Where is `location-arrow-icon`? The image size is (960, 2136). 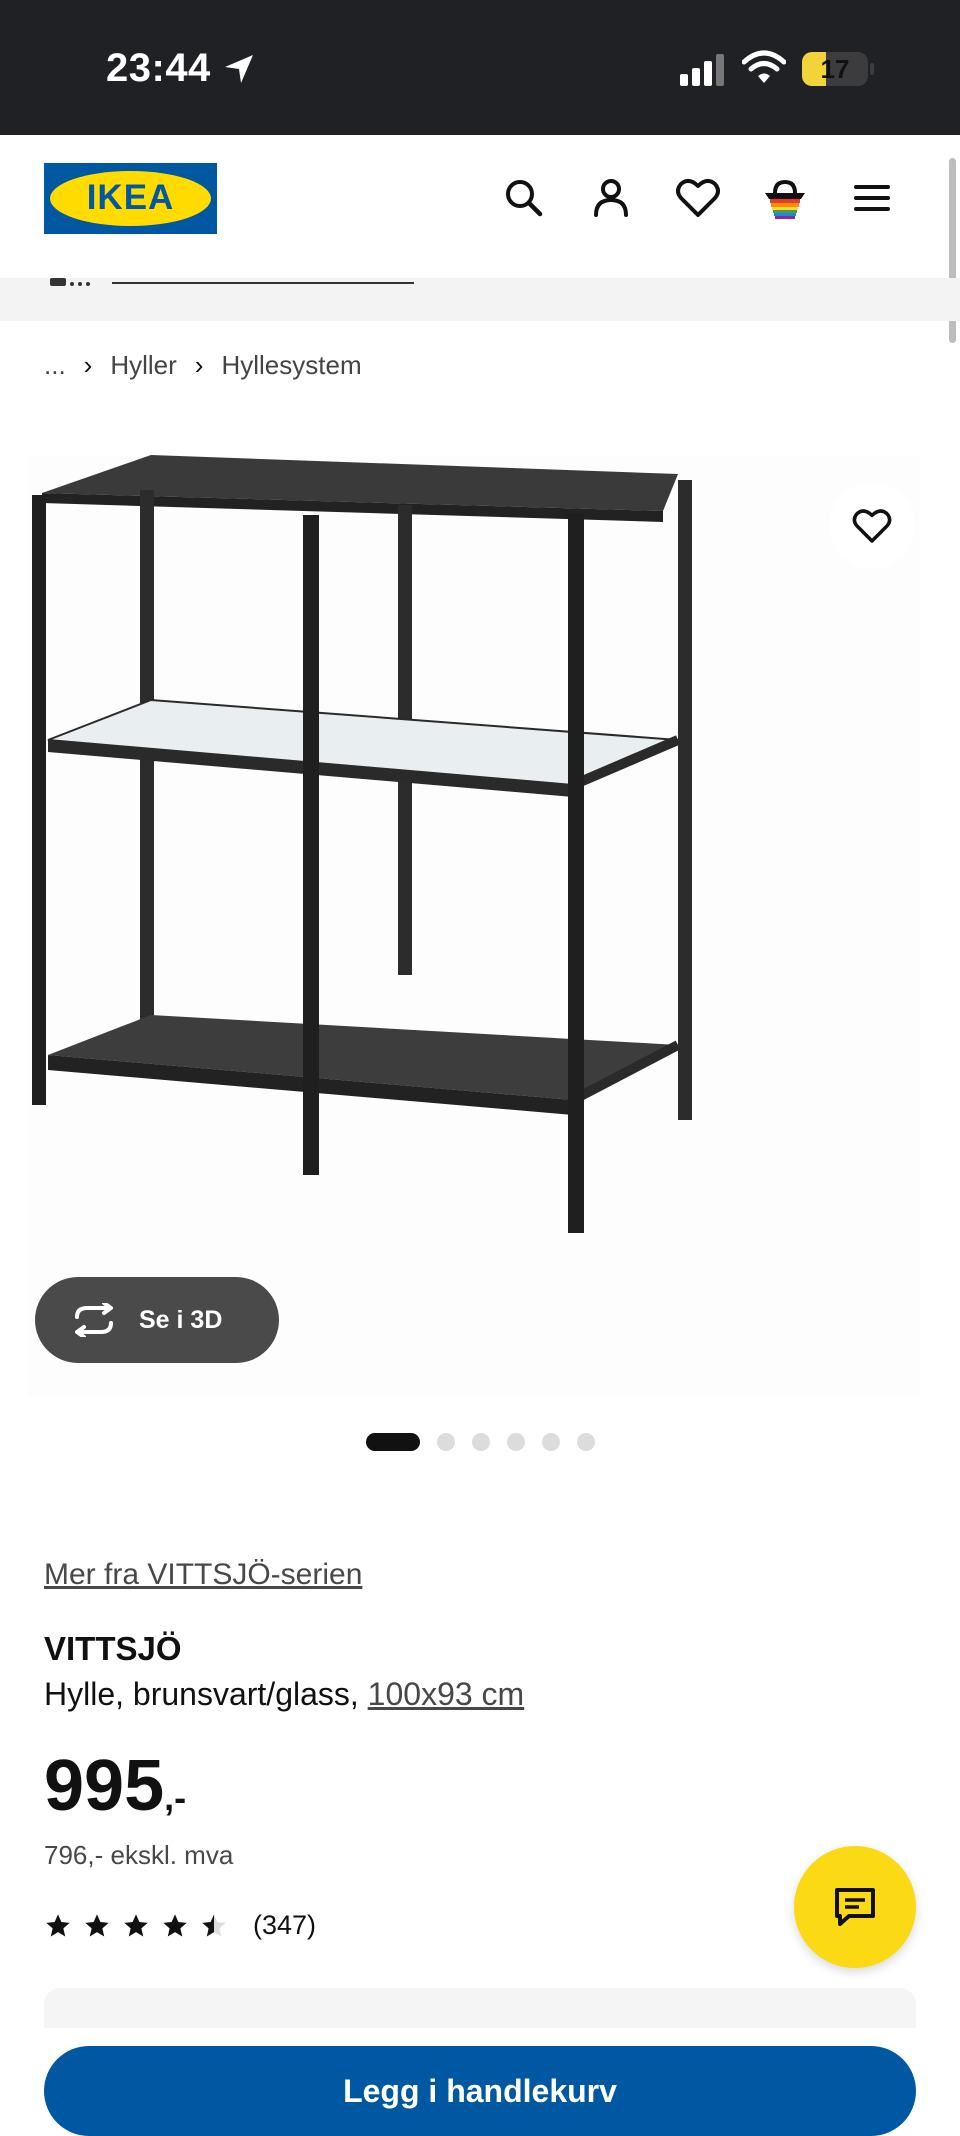
location-arrow-icon is located at coordinates (239, 69).